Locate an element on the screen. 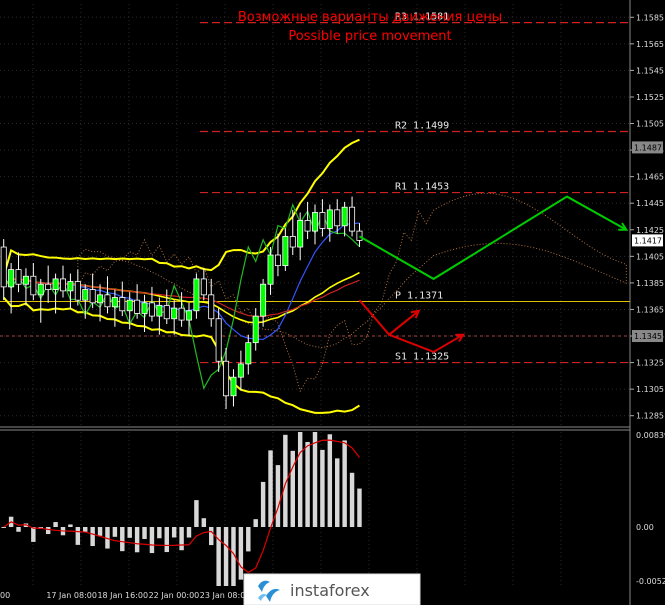  price-tick-label: 1.1365 is located at coordinates (650, 309).